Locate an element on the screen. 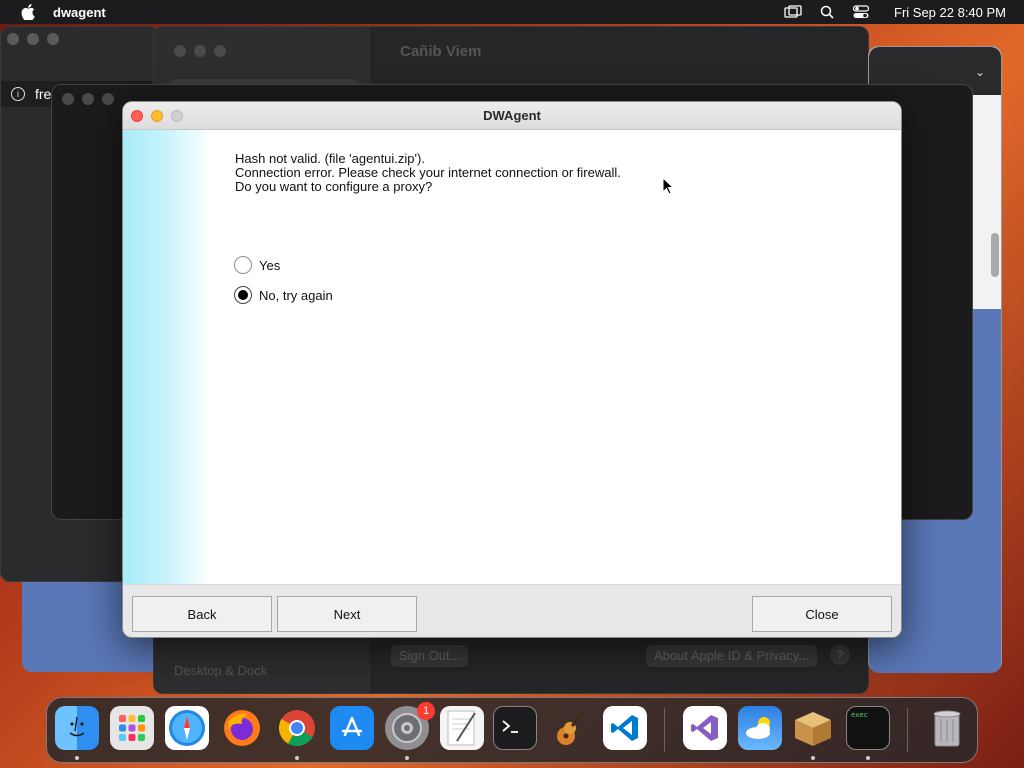 This screenshot has width=1024, height=768. settings-traffic-lights is located at coordinates (200, 51).